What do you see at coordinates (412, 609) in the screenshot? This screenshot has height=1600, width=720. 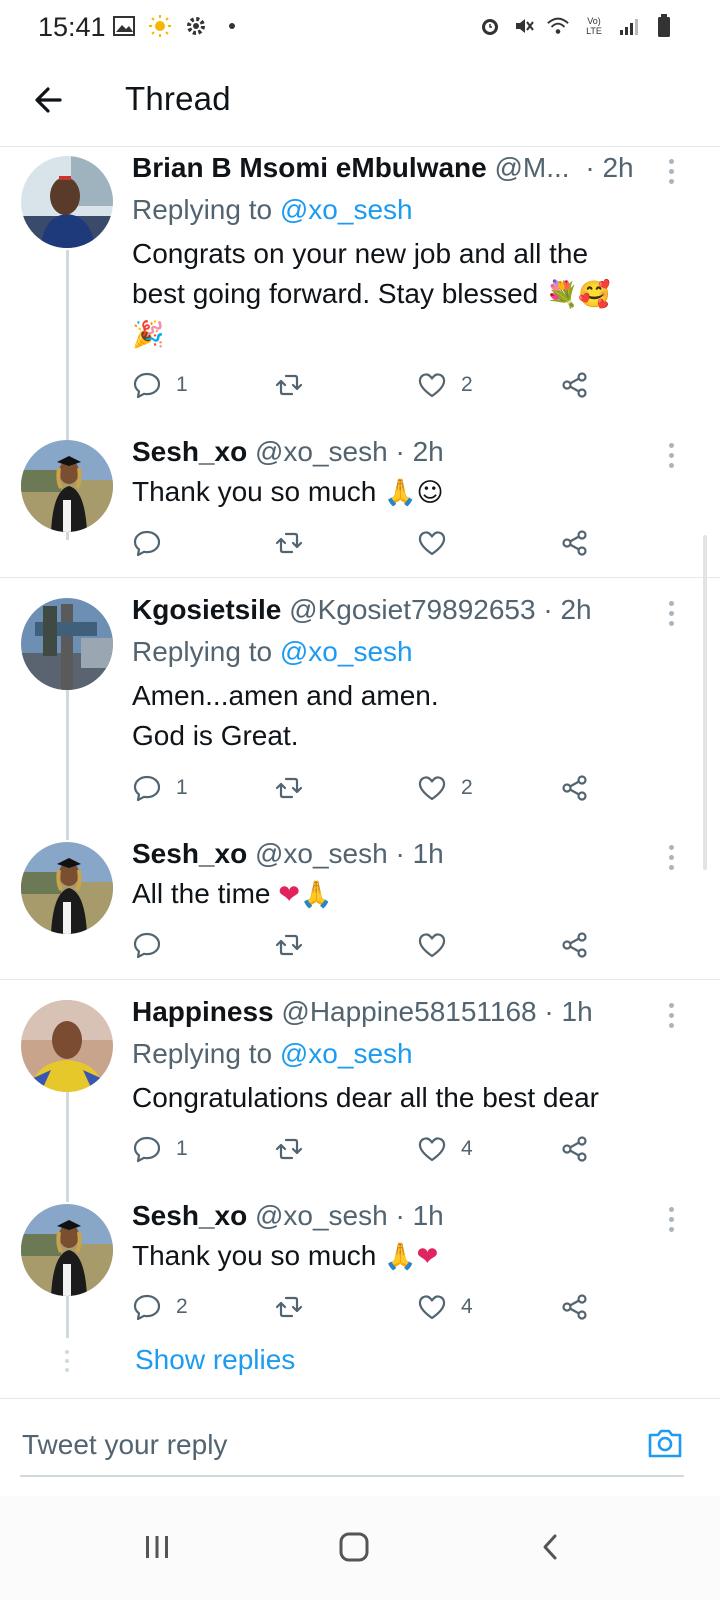 I see `author-handle: @Kgosiet79892653` at bounding box center [412, 609].